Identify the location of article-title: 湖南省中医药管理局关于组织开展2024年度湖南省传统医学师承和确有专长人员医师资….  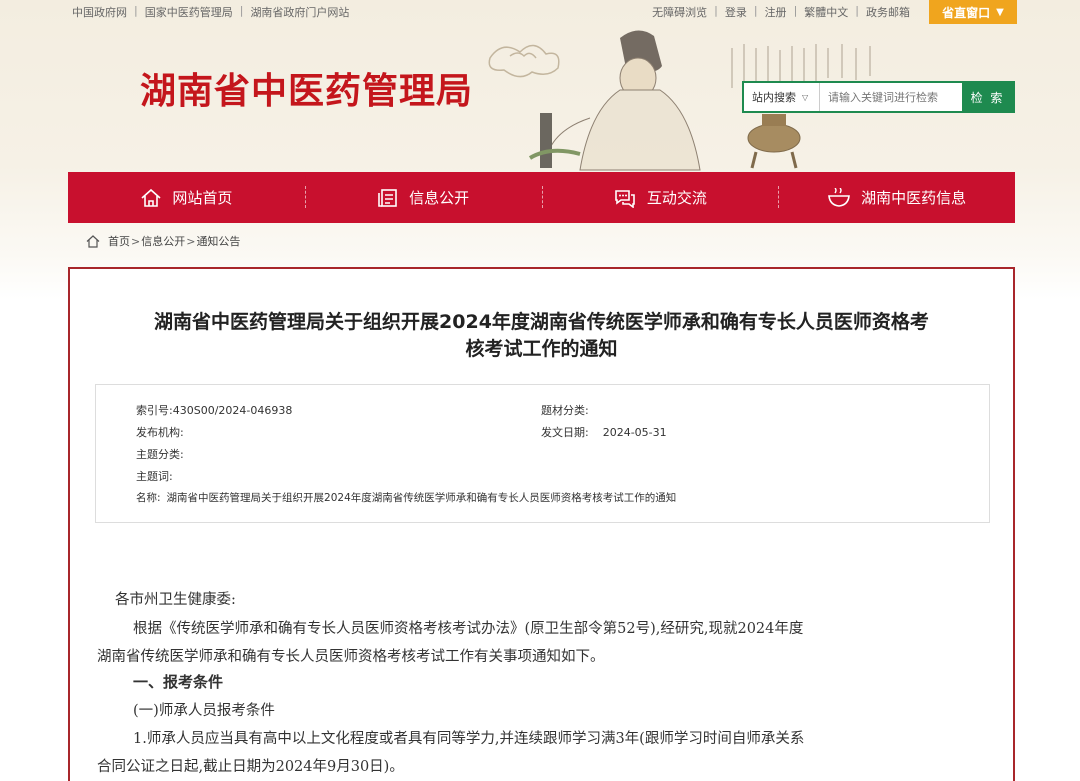
(541, 336).